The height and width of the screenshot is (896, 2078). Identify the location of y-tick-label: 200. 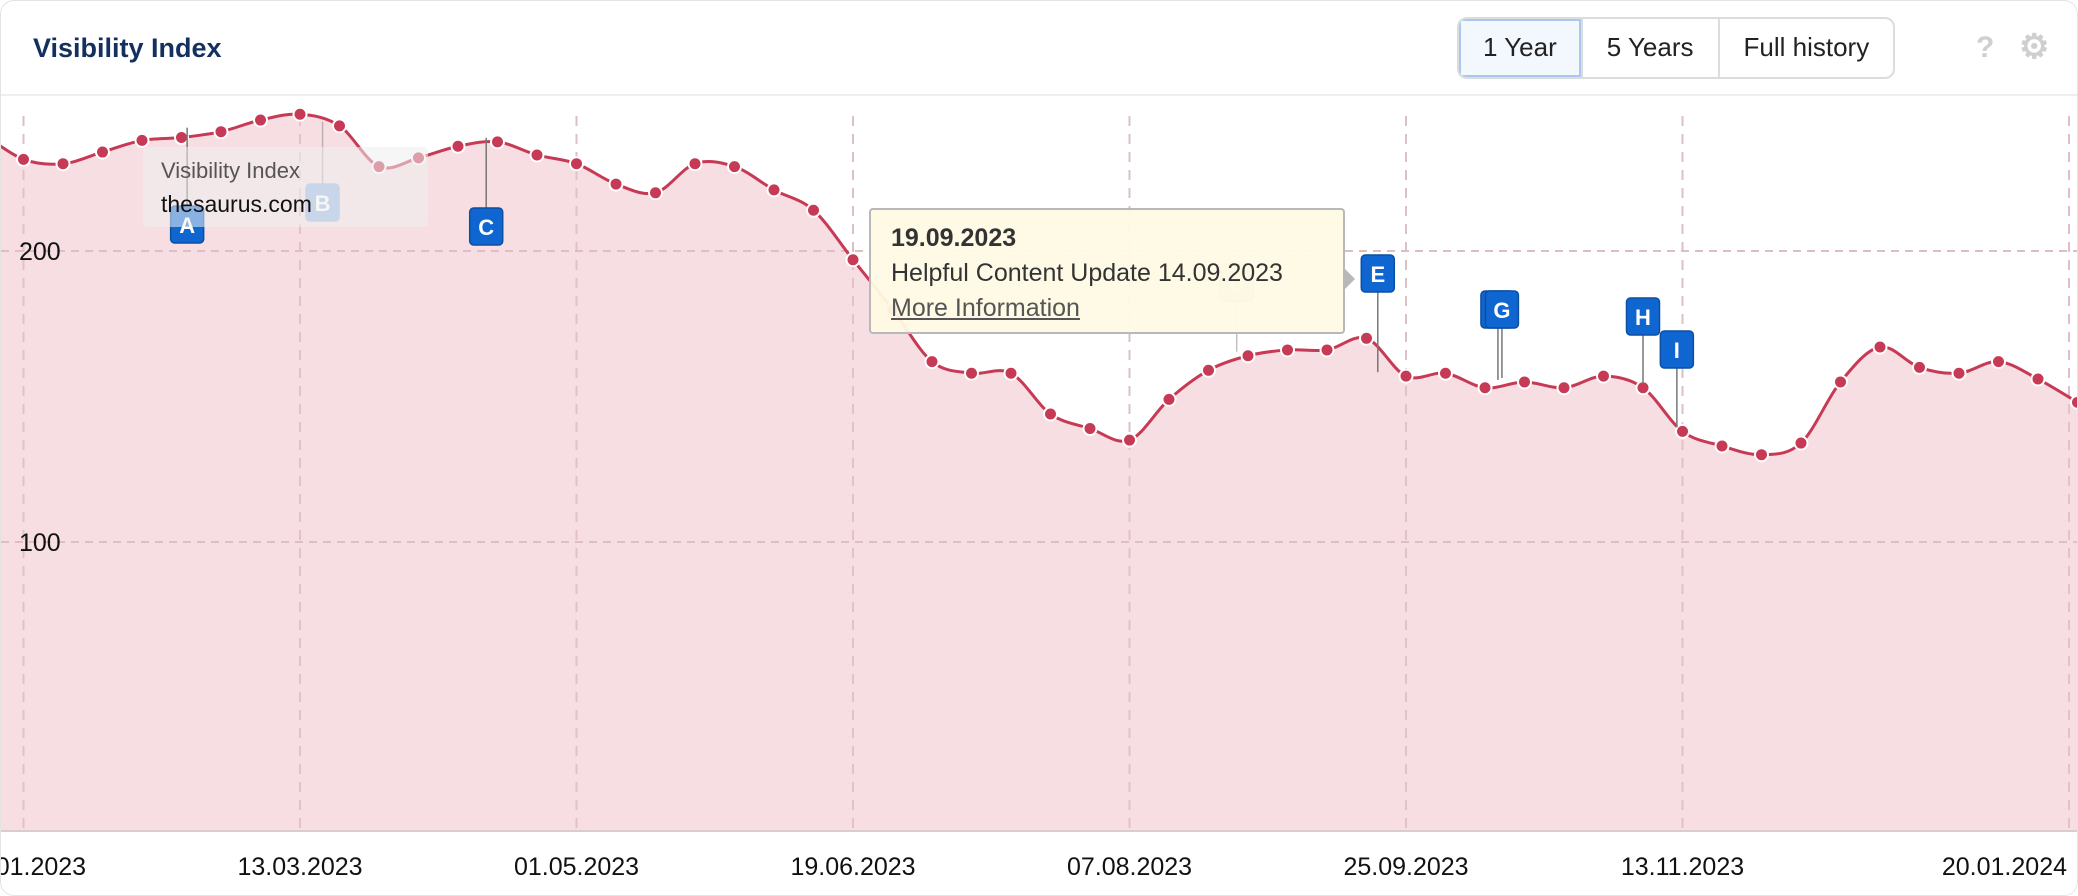
(40, 252).